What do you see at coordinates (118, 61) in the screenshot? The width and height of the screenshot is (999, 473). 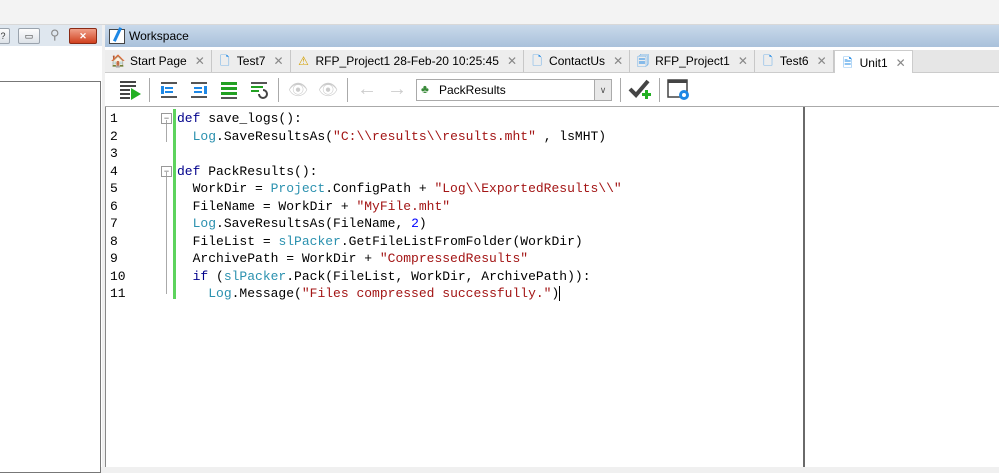 I see `home-icon: 🏠` at bounding box center [118, 61].